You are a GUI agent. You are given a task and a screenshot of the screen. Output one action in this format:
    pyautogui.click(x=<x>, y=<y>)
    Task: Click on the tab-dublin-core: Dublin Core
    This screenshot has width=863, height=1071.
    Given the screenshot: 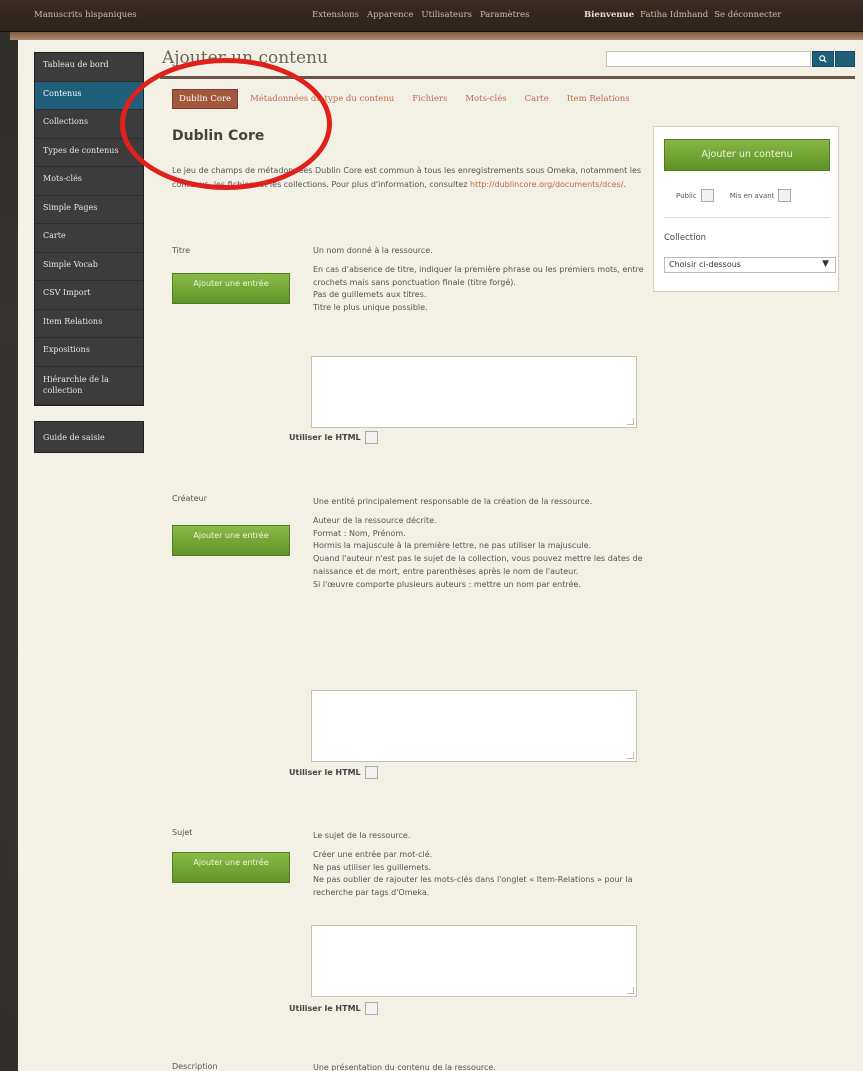 What is the action you would take?
    pyautogui.click(x=205, y=99)
    